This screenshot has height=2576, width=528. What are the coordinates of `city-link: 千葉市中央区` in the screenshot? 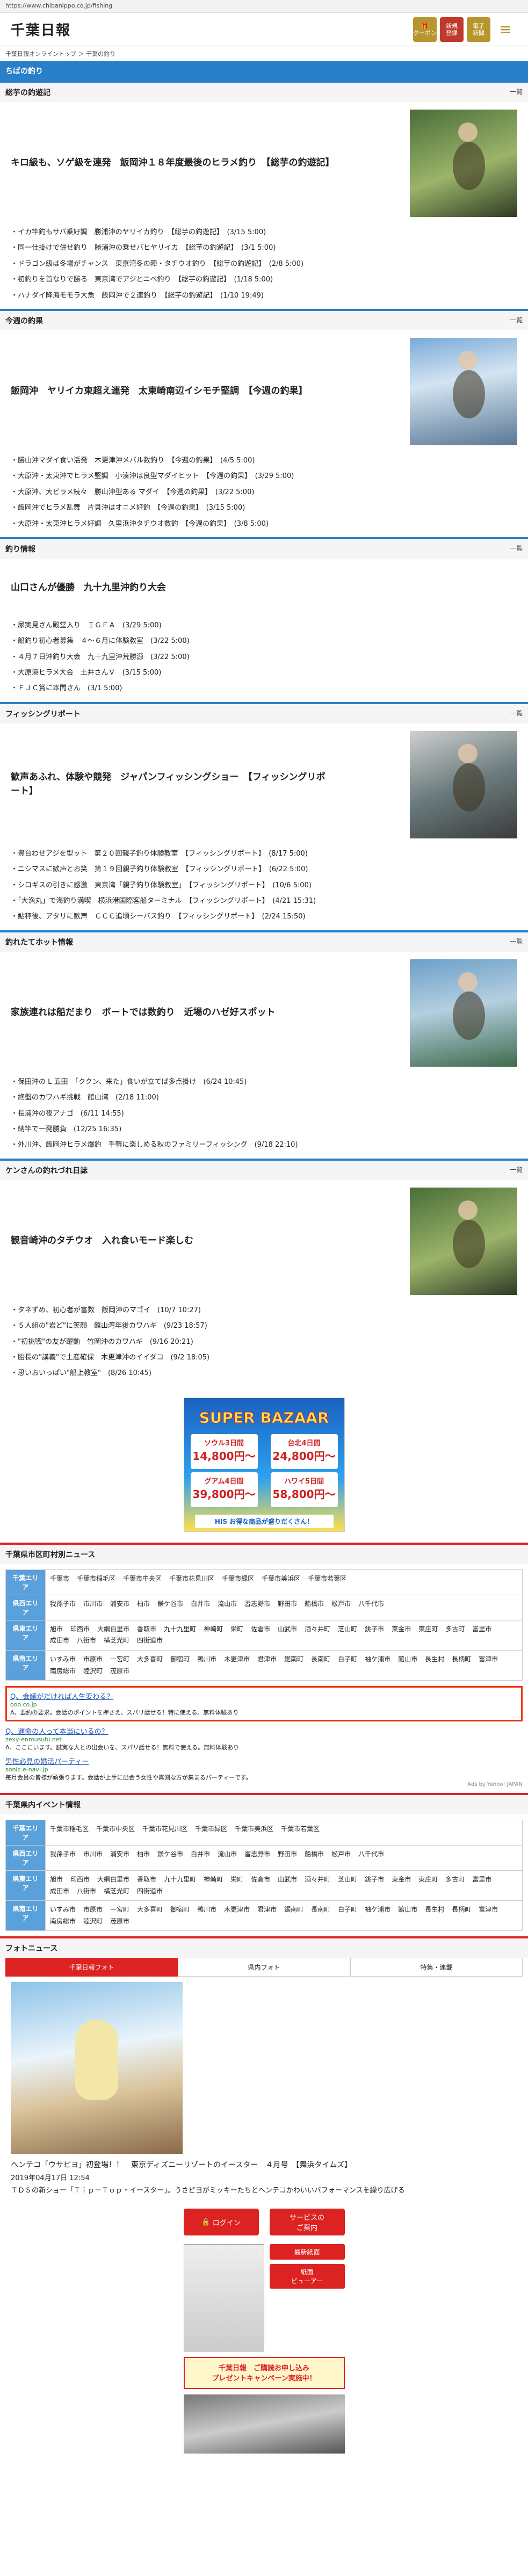 It's located at (142, 1579).